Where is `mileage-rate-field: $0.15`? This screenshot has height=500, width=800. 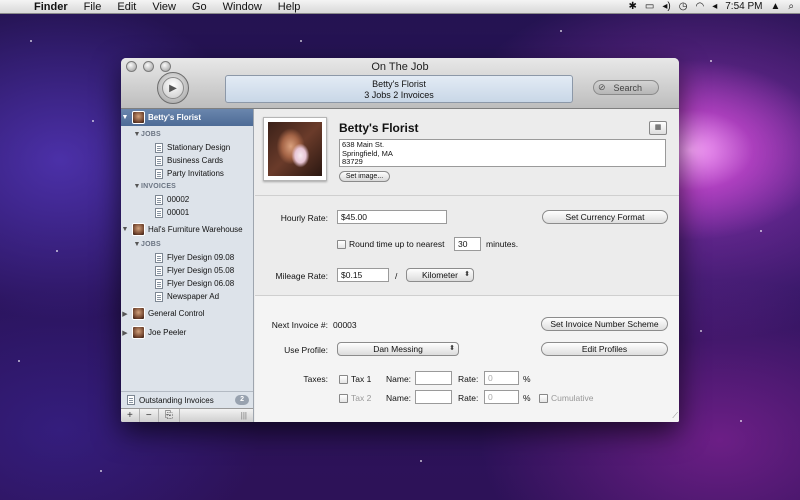
mileage-rate-field: $0.15 is located at coordinates (363, 275).